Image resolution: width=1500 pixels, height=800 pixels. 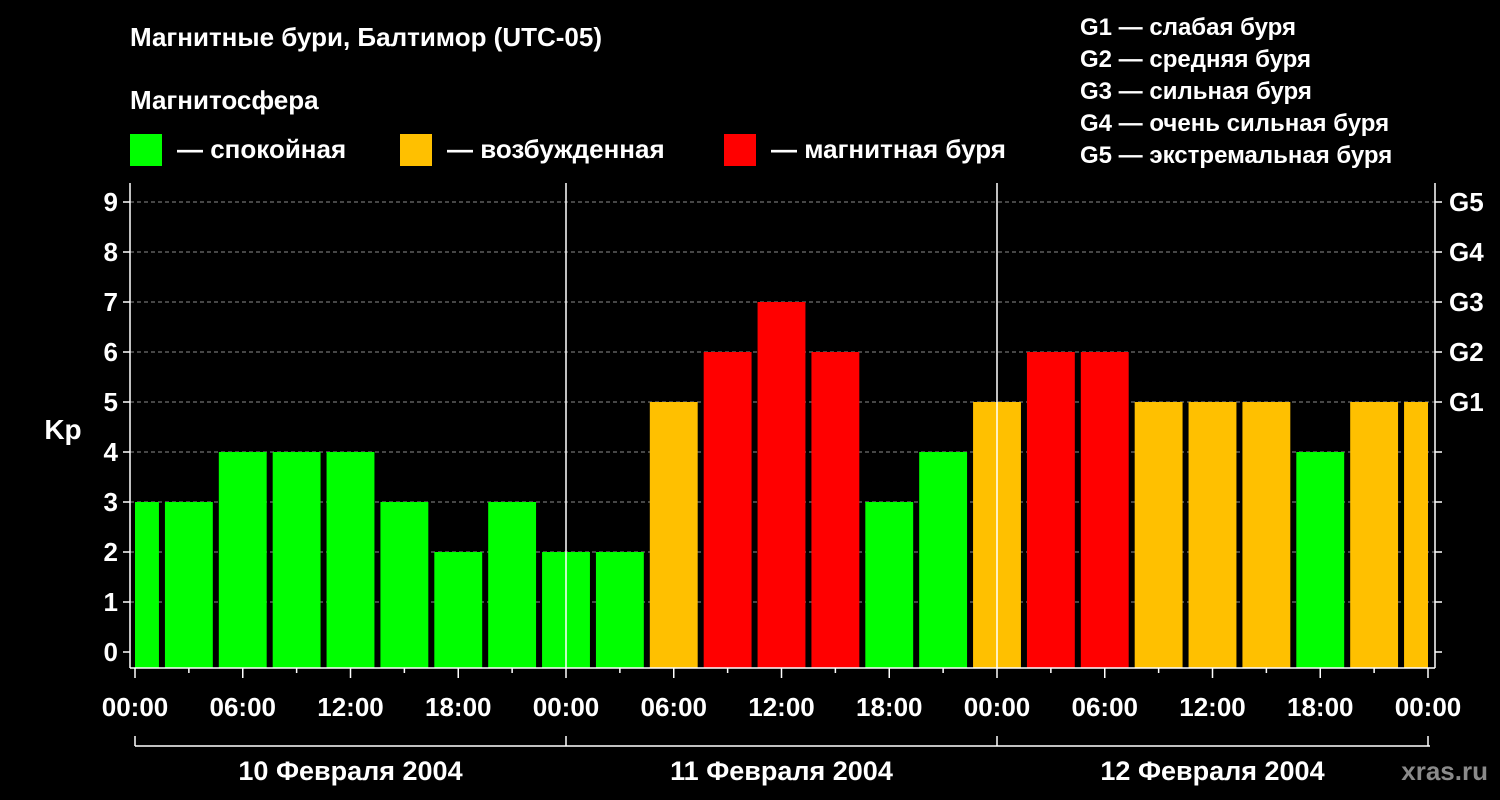 I want to click on g-axis-label: G2, so click(x=1466, y=352).